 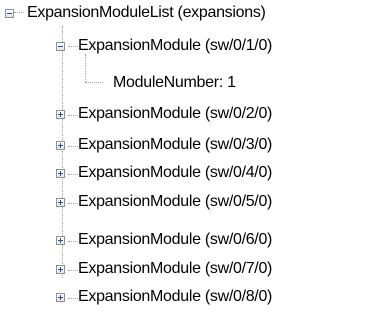 I want to click on tree-node-label: ExpansionModule (sw/0/4/0), so click(x=175, y=172).